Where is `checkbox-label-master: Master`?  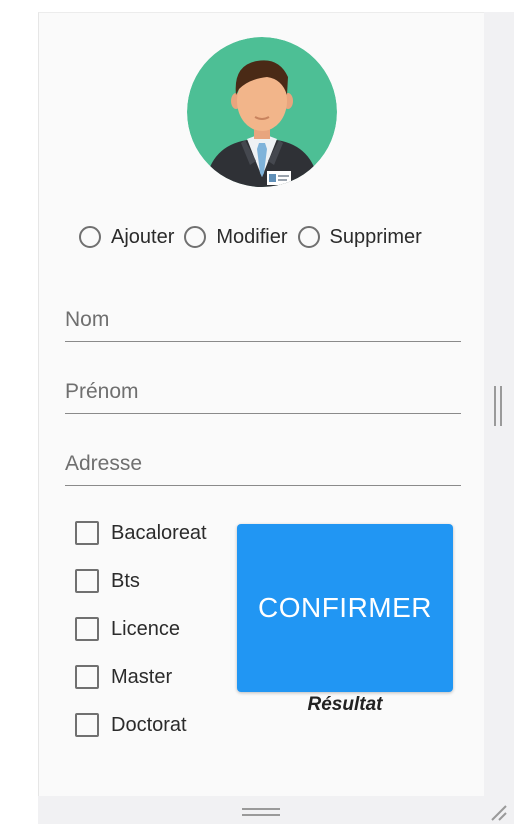 checkbox-label-master: Master is located at coordinates (142, 676).